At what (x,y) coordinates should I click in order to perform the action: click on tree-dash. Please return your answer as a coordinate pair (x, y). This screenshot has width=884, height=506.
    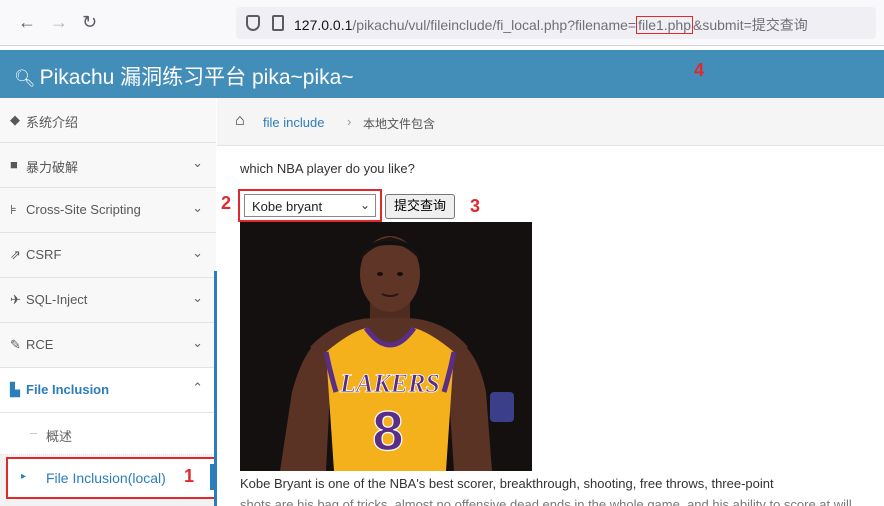
    Looking at the image, I should click on (33, 433).